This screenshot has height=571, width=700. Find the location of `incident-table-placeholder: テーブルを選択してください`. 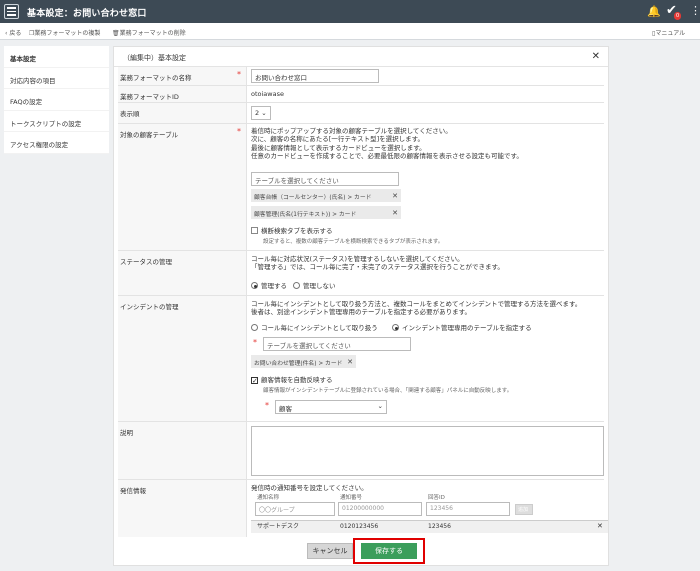

incident-table-placeholder: テーブルを選択してください is located at coordinates (309, 346).